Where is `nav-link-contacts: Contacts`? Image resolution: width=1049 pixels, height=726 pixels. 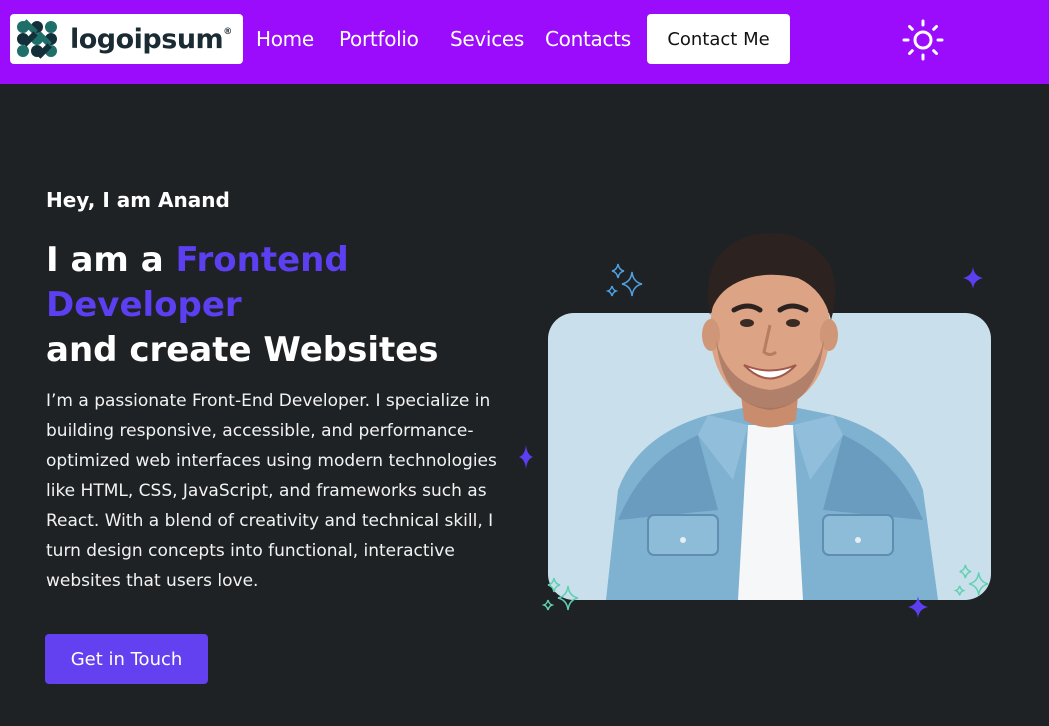 nav-link-contacts: Contacts is located at coordinates (588, 39).